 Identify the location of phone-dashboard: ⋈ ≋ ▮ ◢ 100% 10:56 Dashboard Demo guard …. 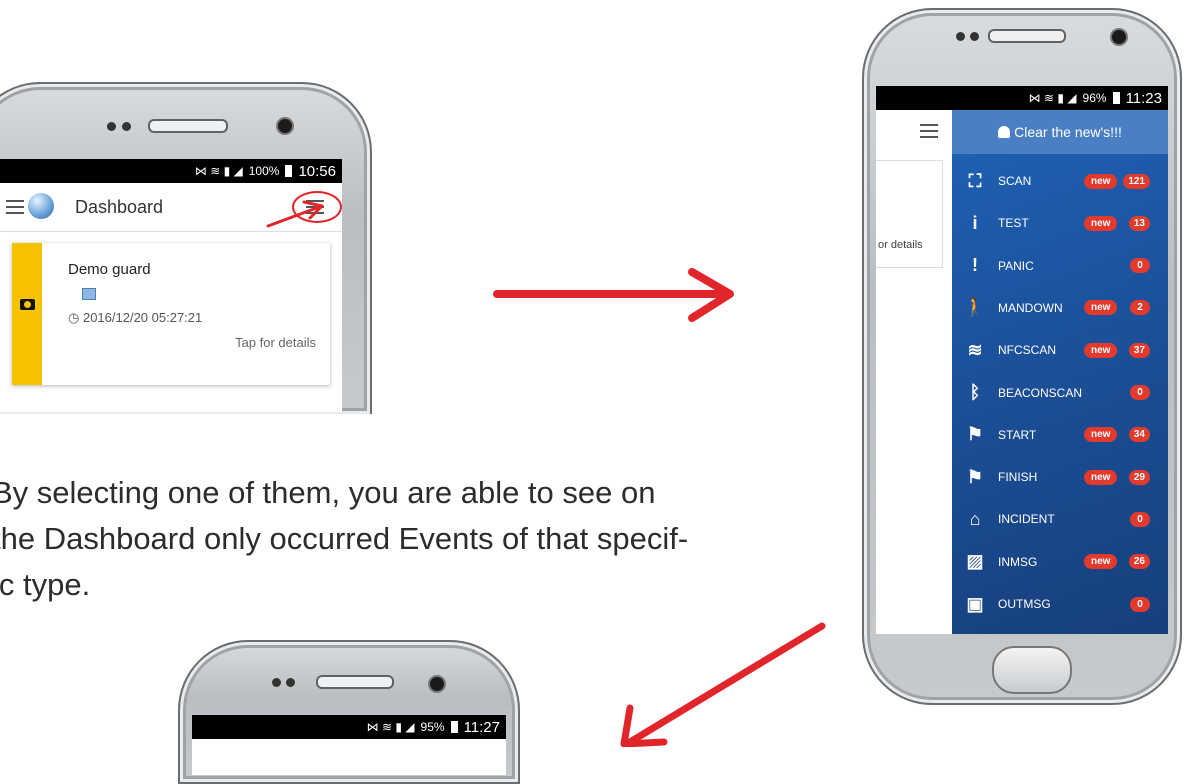
(186, 248).